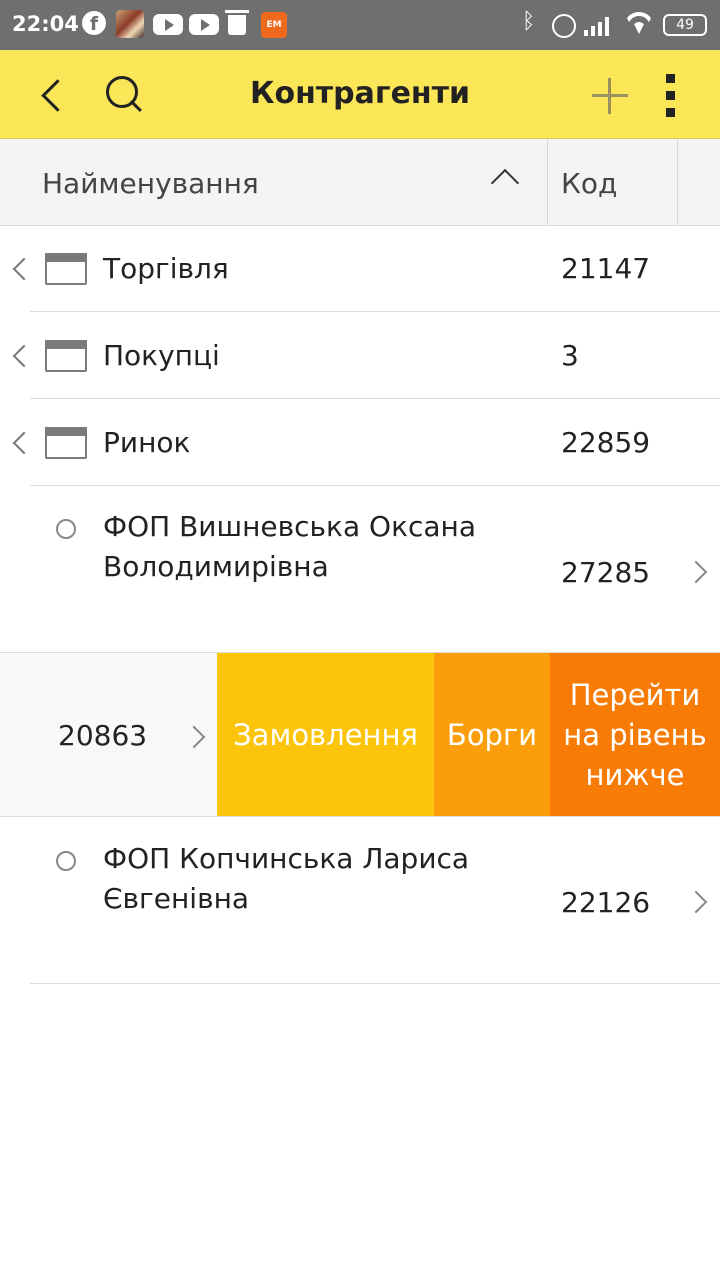  Describe the element at coordinates (672, 95) in the screenshot. I see `more-vert-icon` at that location.